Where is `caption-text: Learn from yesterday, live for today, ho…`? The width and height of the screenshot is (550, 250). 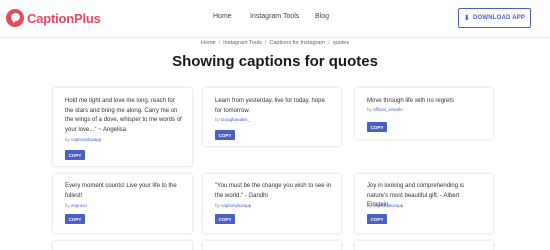
caption-text: Learn from yesterday, live for today, ho… is located at coordinates (270, 106).